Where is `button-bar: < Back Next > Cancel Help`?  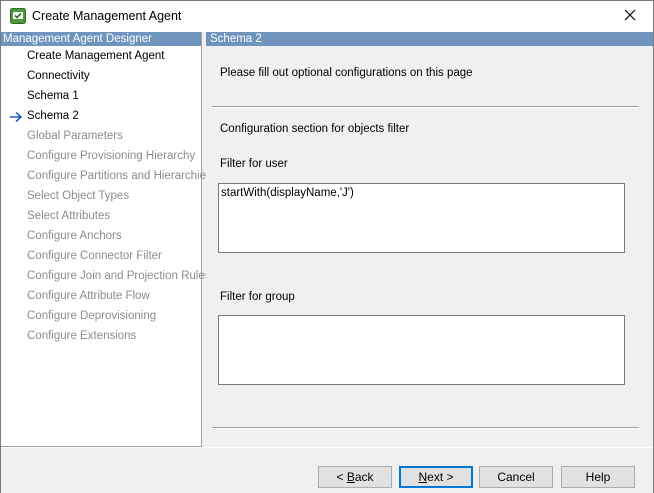 button-bar: < Back Next > Cancel Help is located at coordinates (327, 470).